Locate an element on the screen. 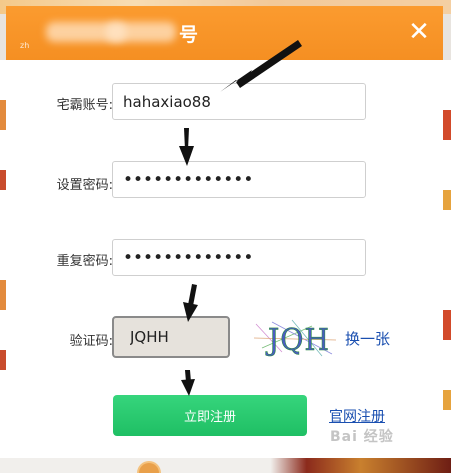 The width and height of the screenshot is (451, 473). watermark: Bai 经验 is located at coordinates (362, 437).